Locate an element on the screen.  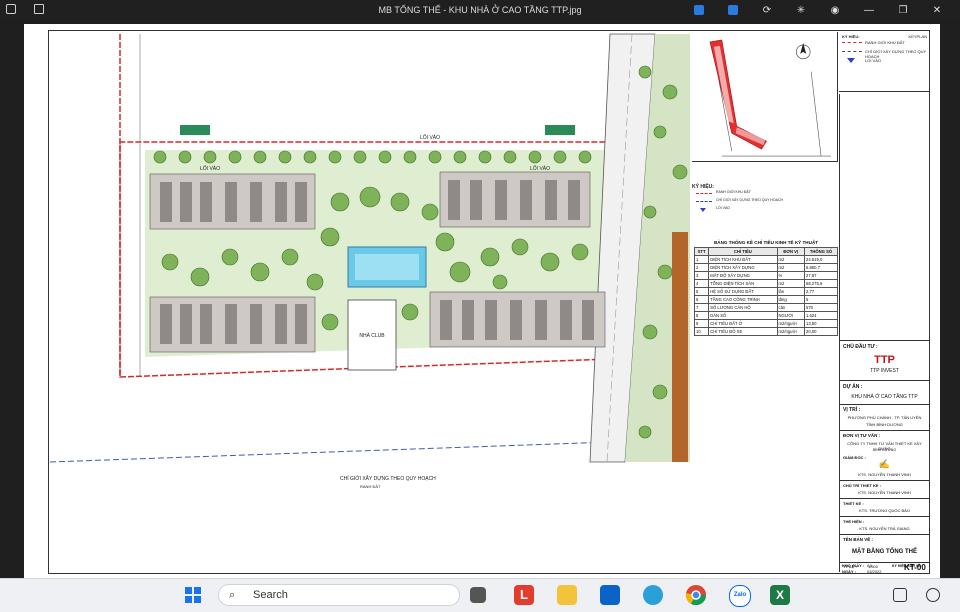
legend-line-blue is located at coordinates (852, 51).